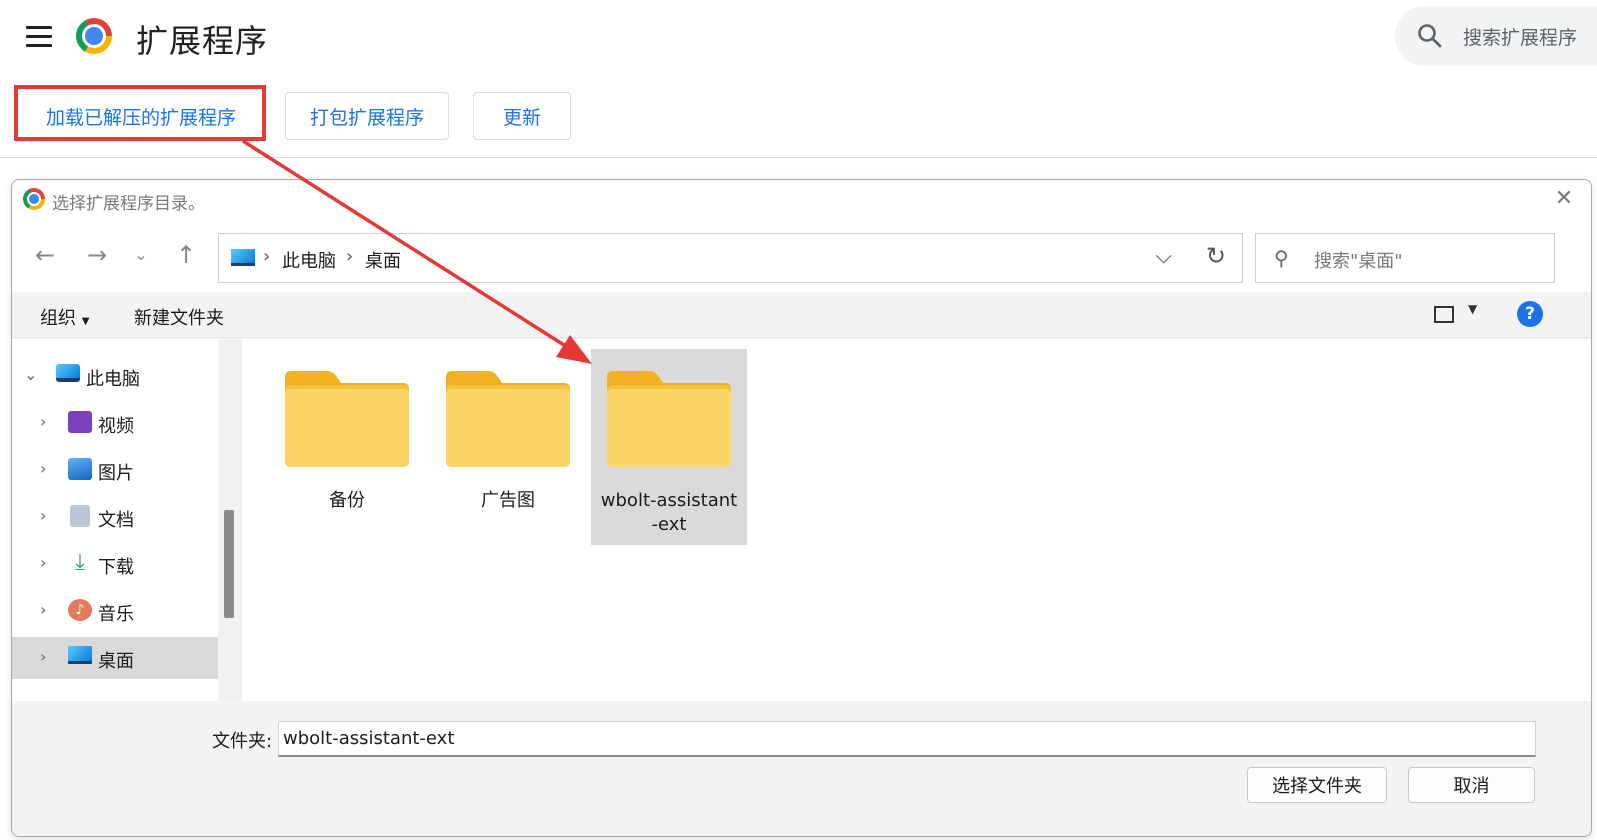 This screenshot has width=1597, height=840. I want to click on up-arrow-icon: ↑, so click(186, 255).